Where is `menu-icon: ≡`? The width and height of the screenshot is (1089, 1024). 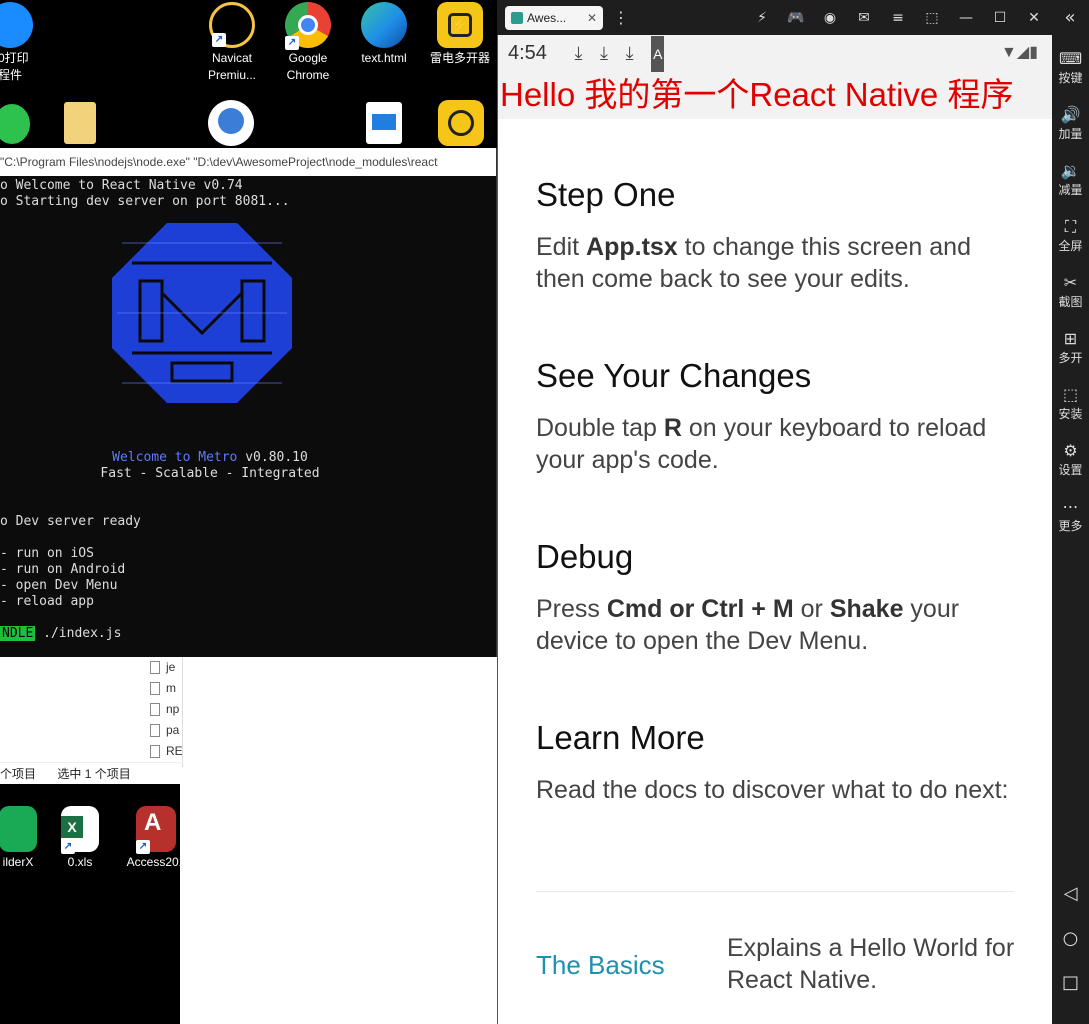 menu-icon: ≡ is located at coordinates (898, 18).